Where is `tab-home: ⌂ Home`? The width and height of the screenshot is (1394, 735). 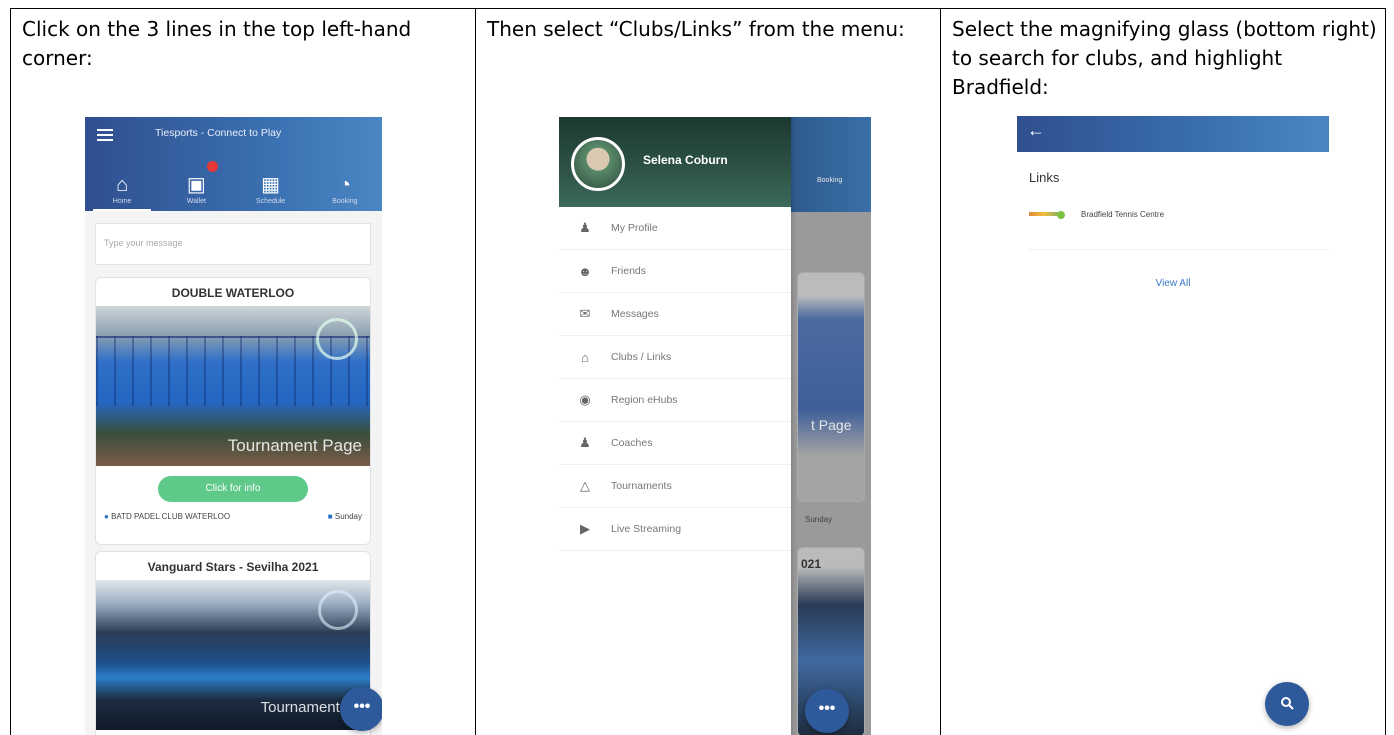 tab-home: ⌂ Home is located at coordinates (122, 183).